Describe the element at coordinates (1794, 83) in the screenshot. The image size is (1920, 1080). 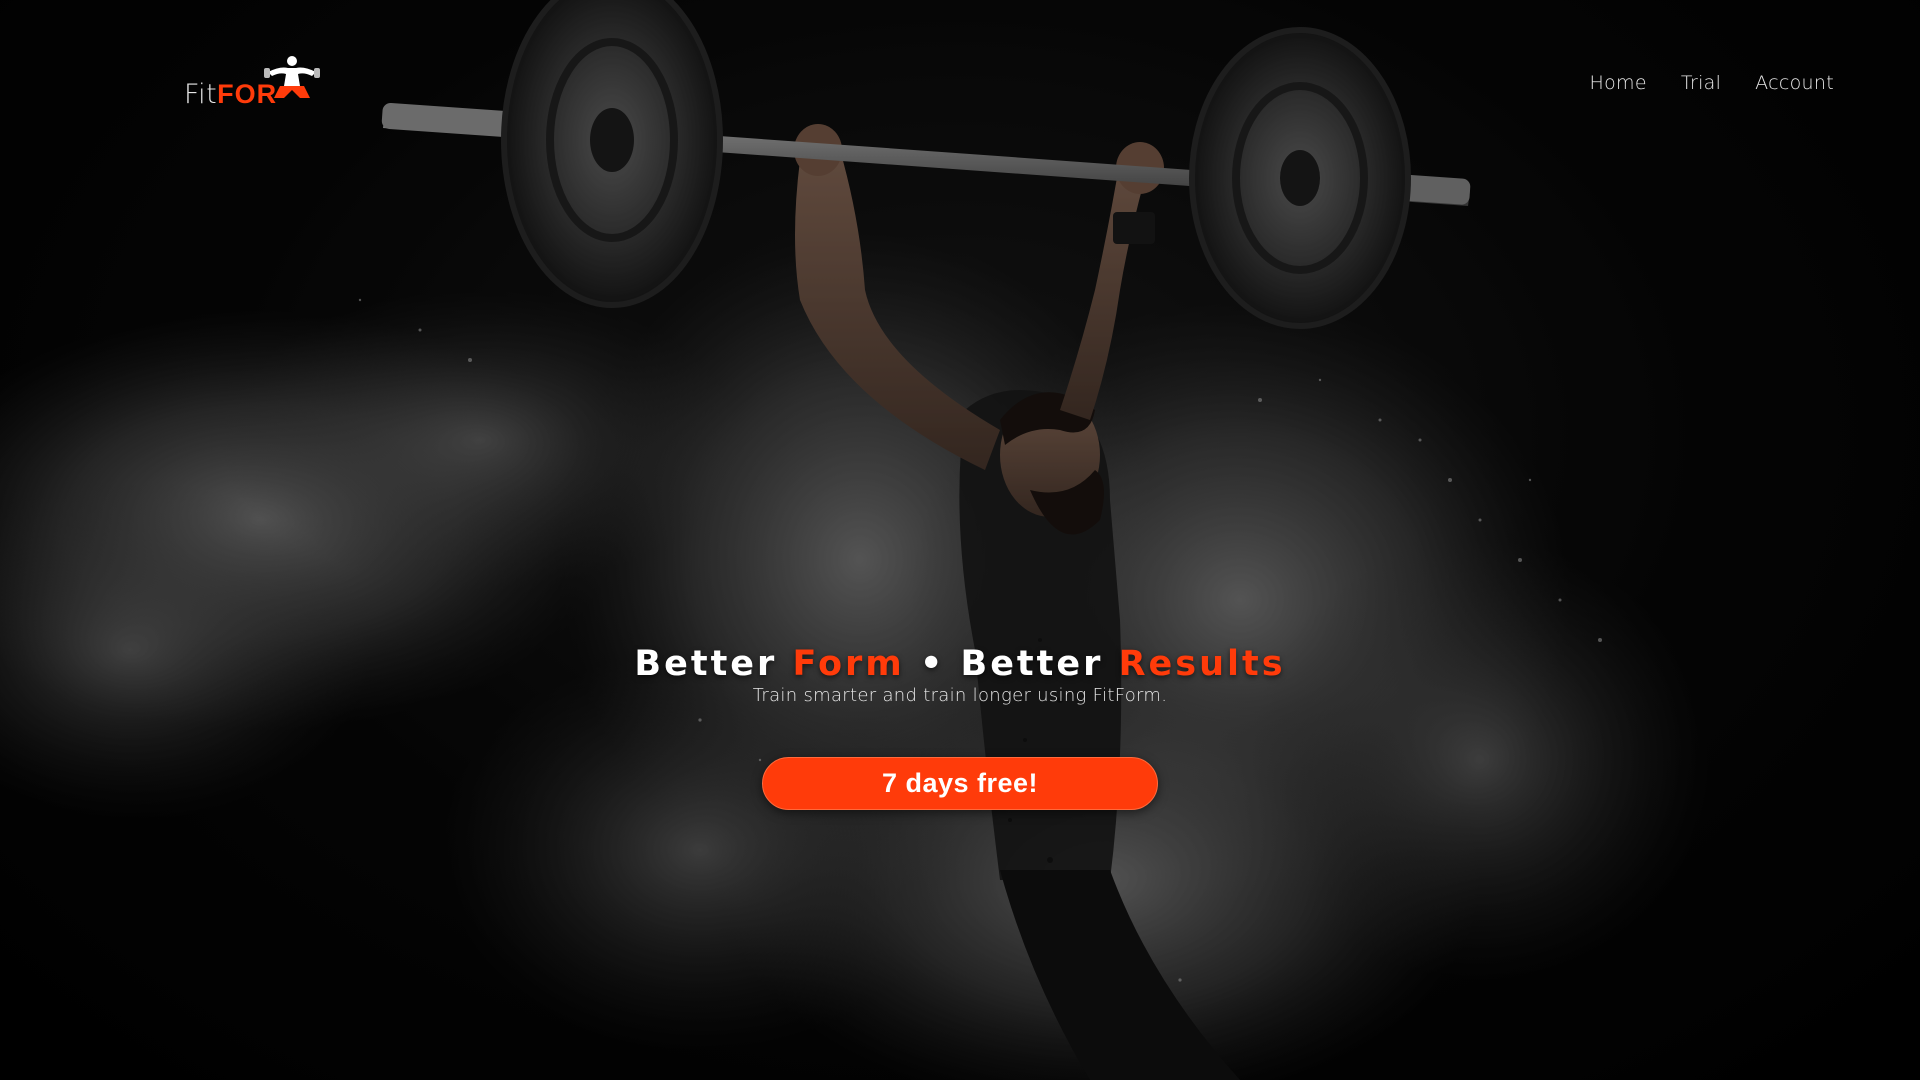
I see `nav-account: Account` at that location.